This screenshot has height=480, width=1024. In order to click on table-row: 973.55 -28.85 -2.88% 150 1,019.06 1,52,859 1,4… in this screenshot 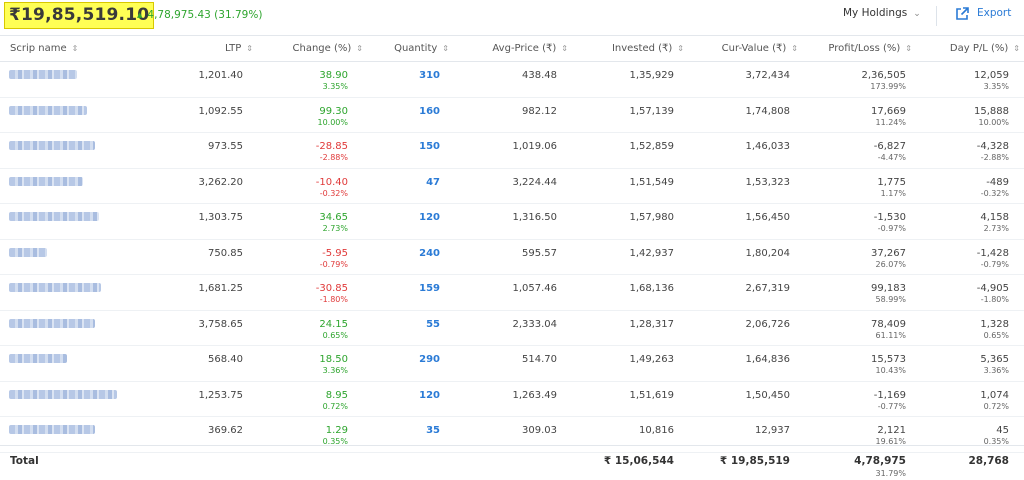, I will do `click(512, 151)`.